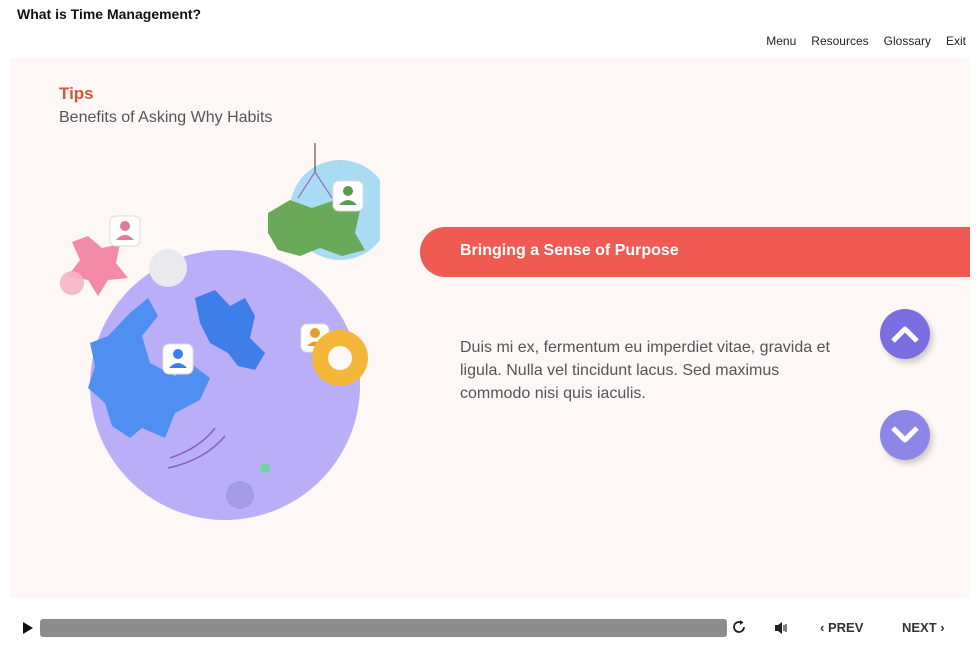 This screenshot has width=980, height=658. I want to click on resources-link: Resources, so click(839, 41).